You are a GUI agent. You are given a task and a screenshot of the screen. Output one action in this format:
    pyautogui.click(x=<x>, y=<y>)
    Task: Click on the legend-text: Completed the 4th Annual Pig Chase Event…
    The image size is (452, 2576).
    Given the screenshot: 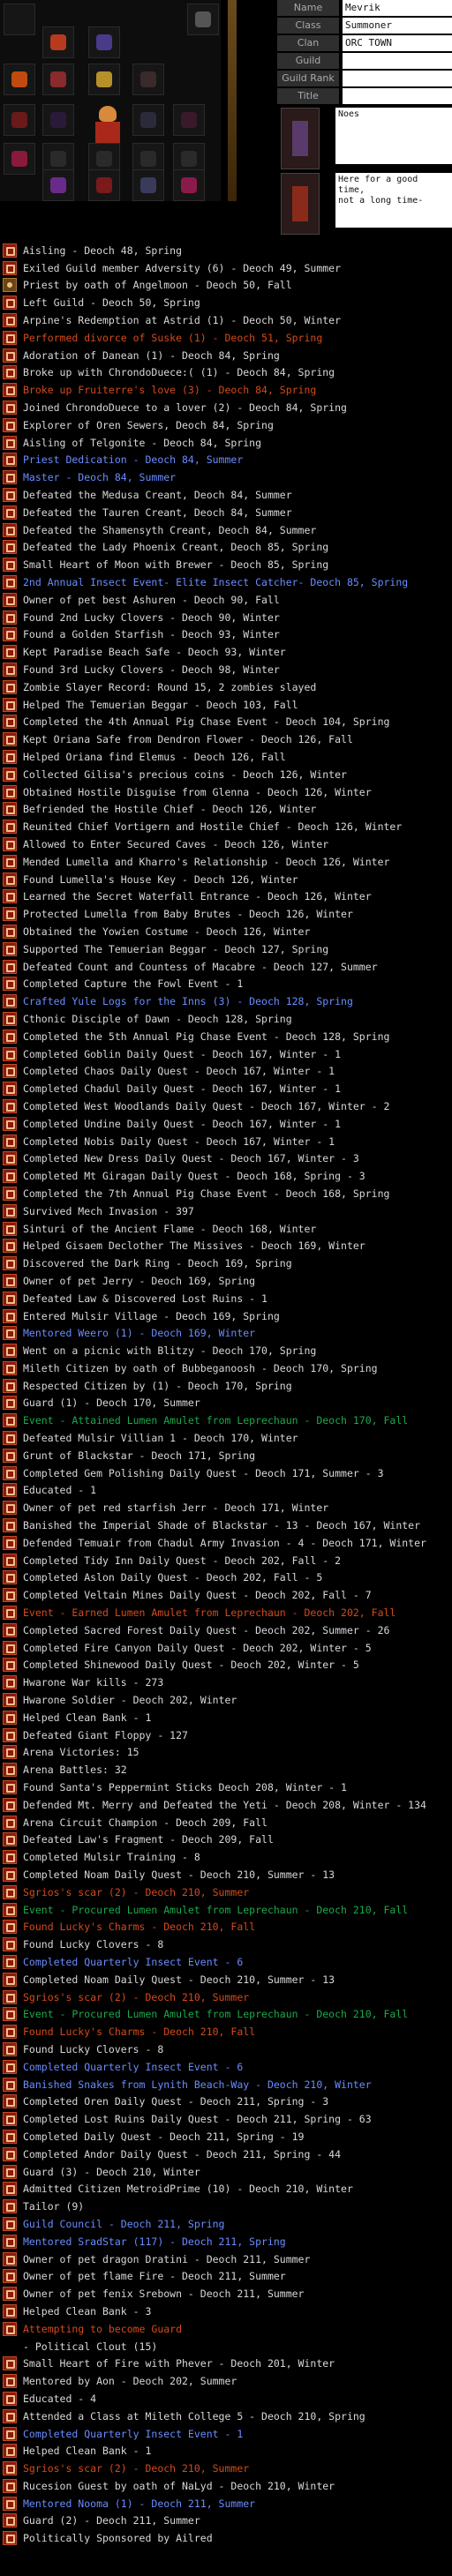 What is the action you would take?
    pyautogui.click(x=206, y=722)
    